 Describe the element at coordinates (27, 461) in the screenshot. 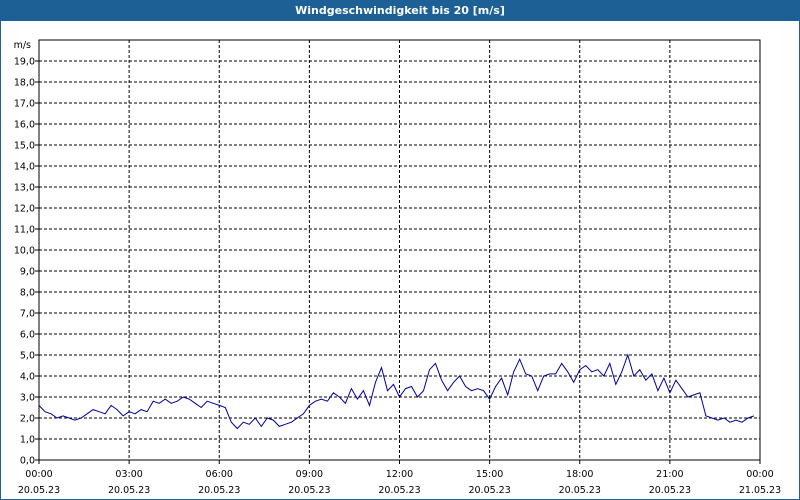

I see `y-tick-label: 0,0` at that location.